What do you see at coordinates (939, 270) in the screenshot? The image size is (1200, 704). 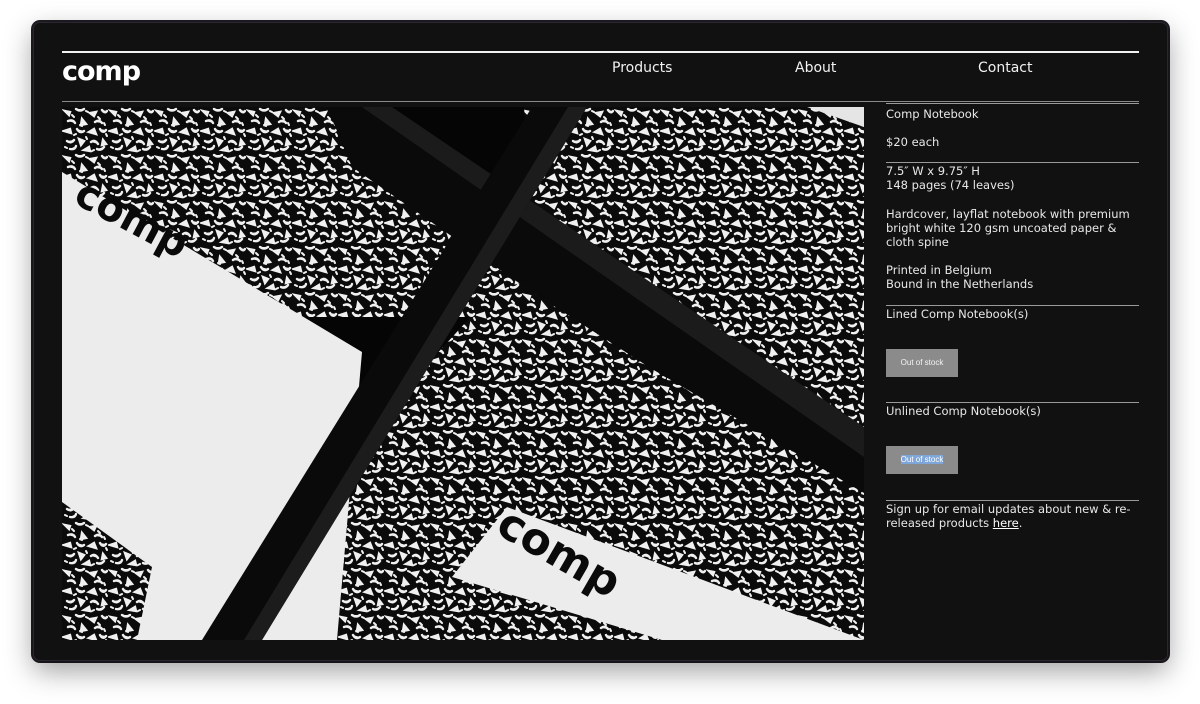 I see `product-printed: Printed in Belgium` at bounding box center [939, 270].